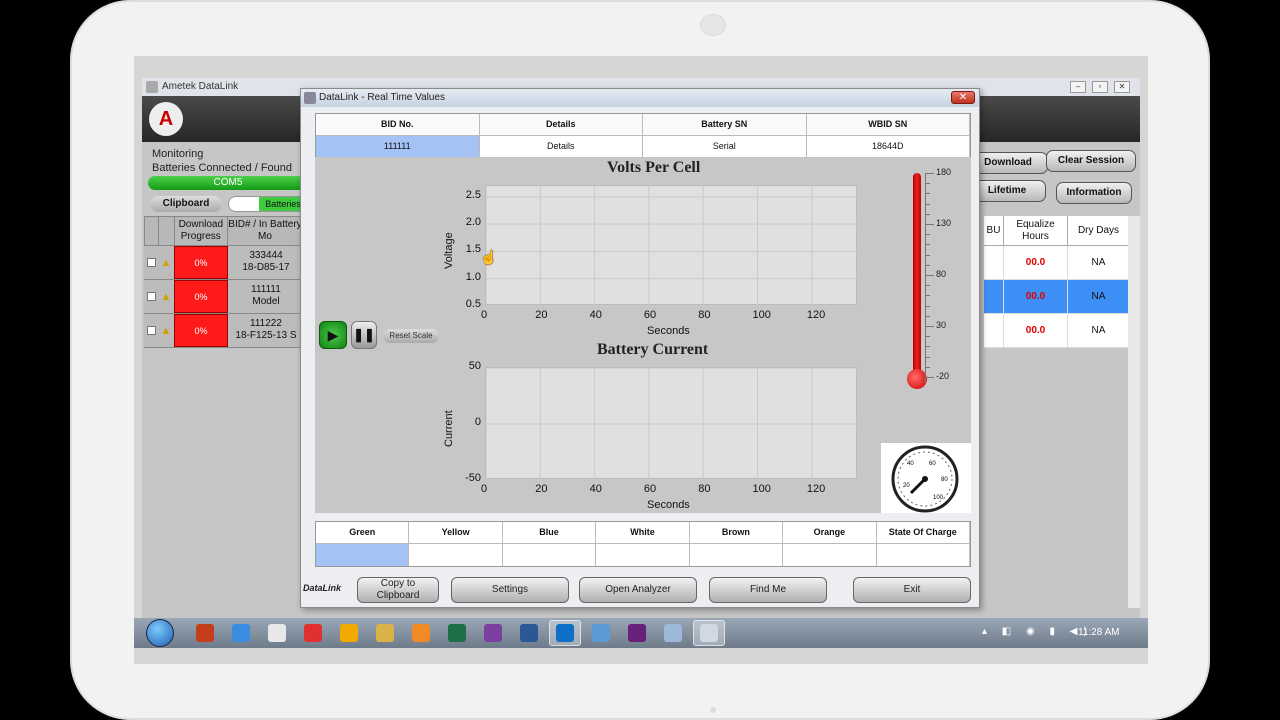 The width and height of the screenshot is (1280, 720). I want to click on table-row: ▲ 0% 111111 Model, so click(224, 297).